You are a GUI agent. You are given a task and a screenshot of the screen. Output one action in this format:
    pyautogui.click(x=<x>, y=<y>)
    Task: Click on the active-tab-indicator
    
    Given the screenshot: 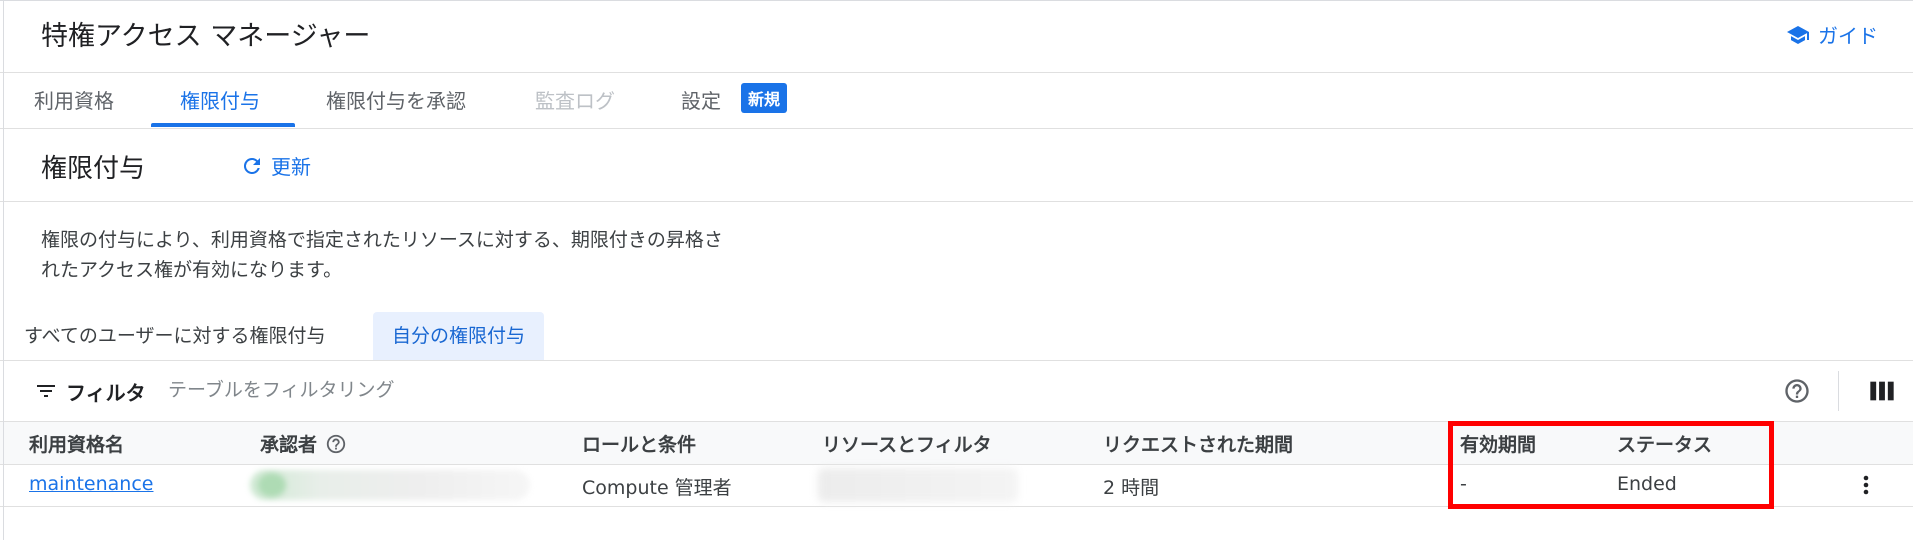 What is the action you would take?
    pyautogui.click(x=223, y=125)
    